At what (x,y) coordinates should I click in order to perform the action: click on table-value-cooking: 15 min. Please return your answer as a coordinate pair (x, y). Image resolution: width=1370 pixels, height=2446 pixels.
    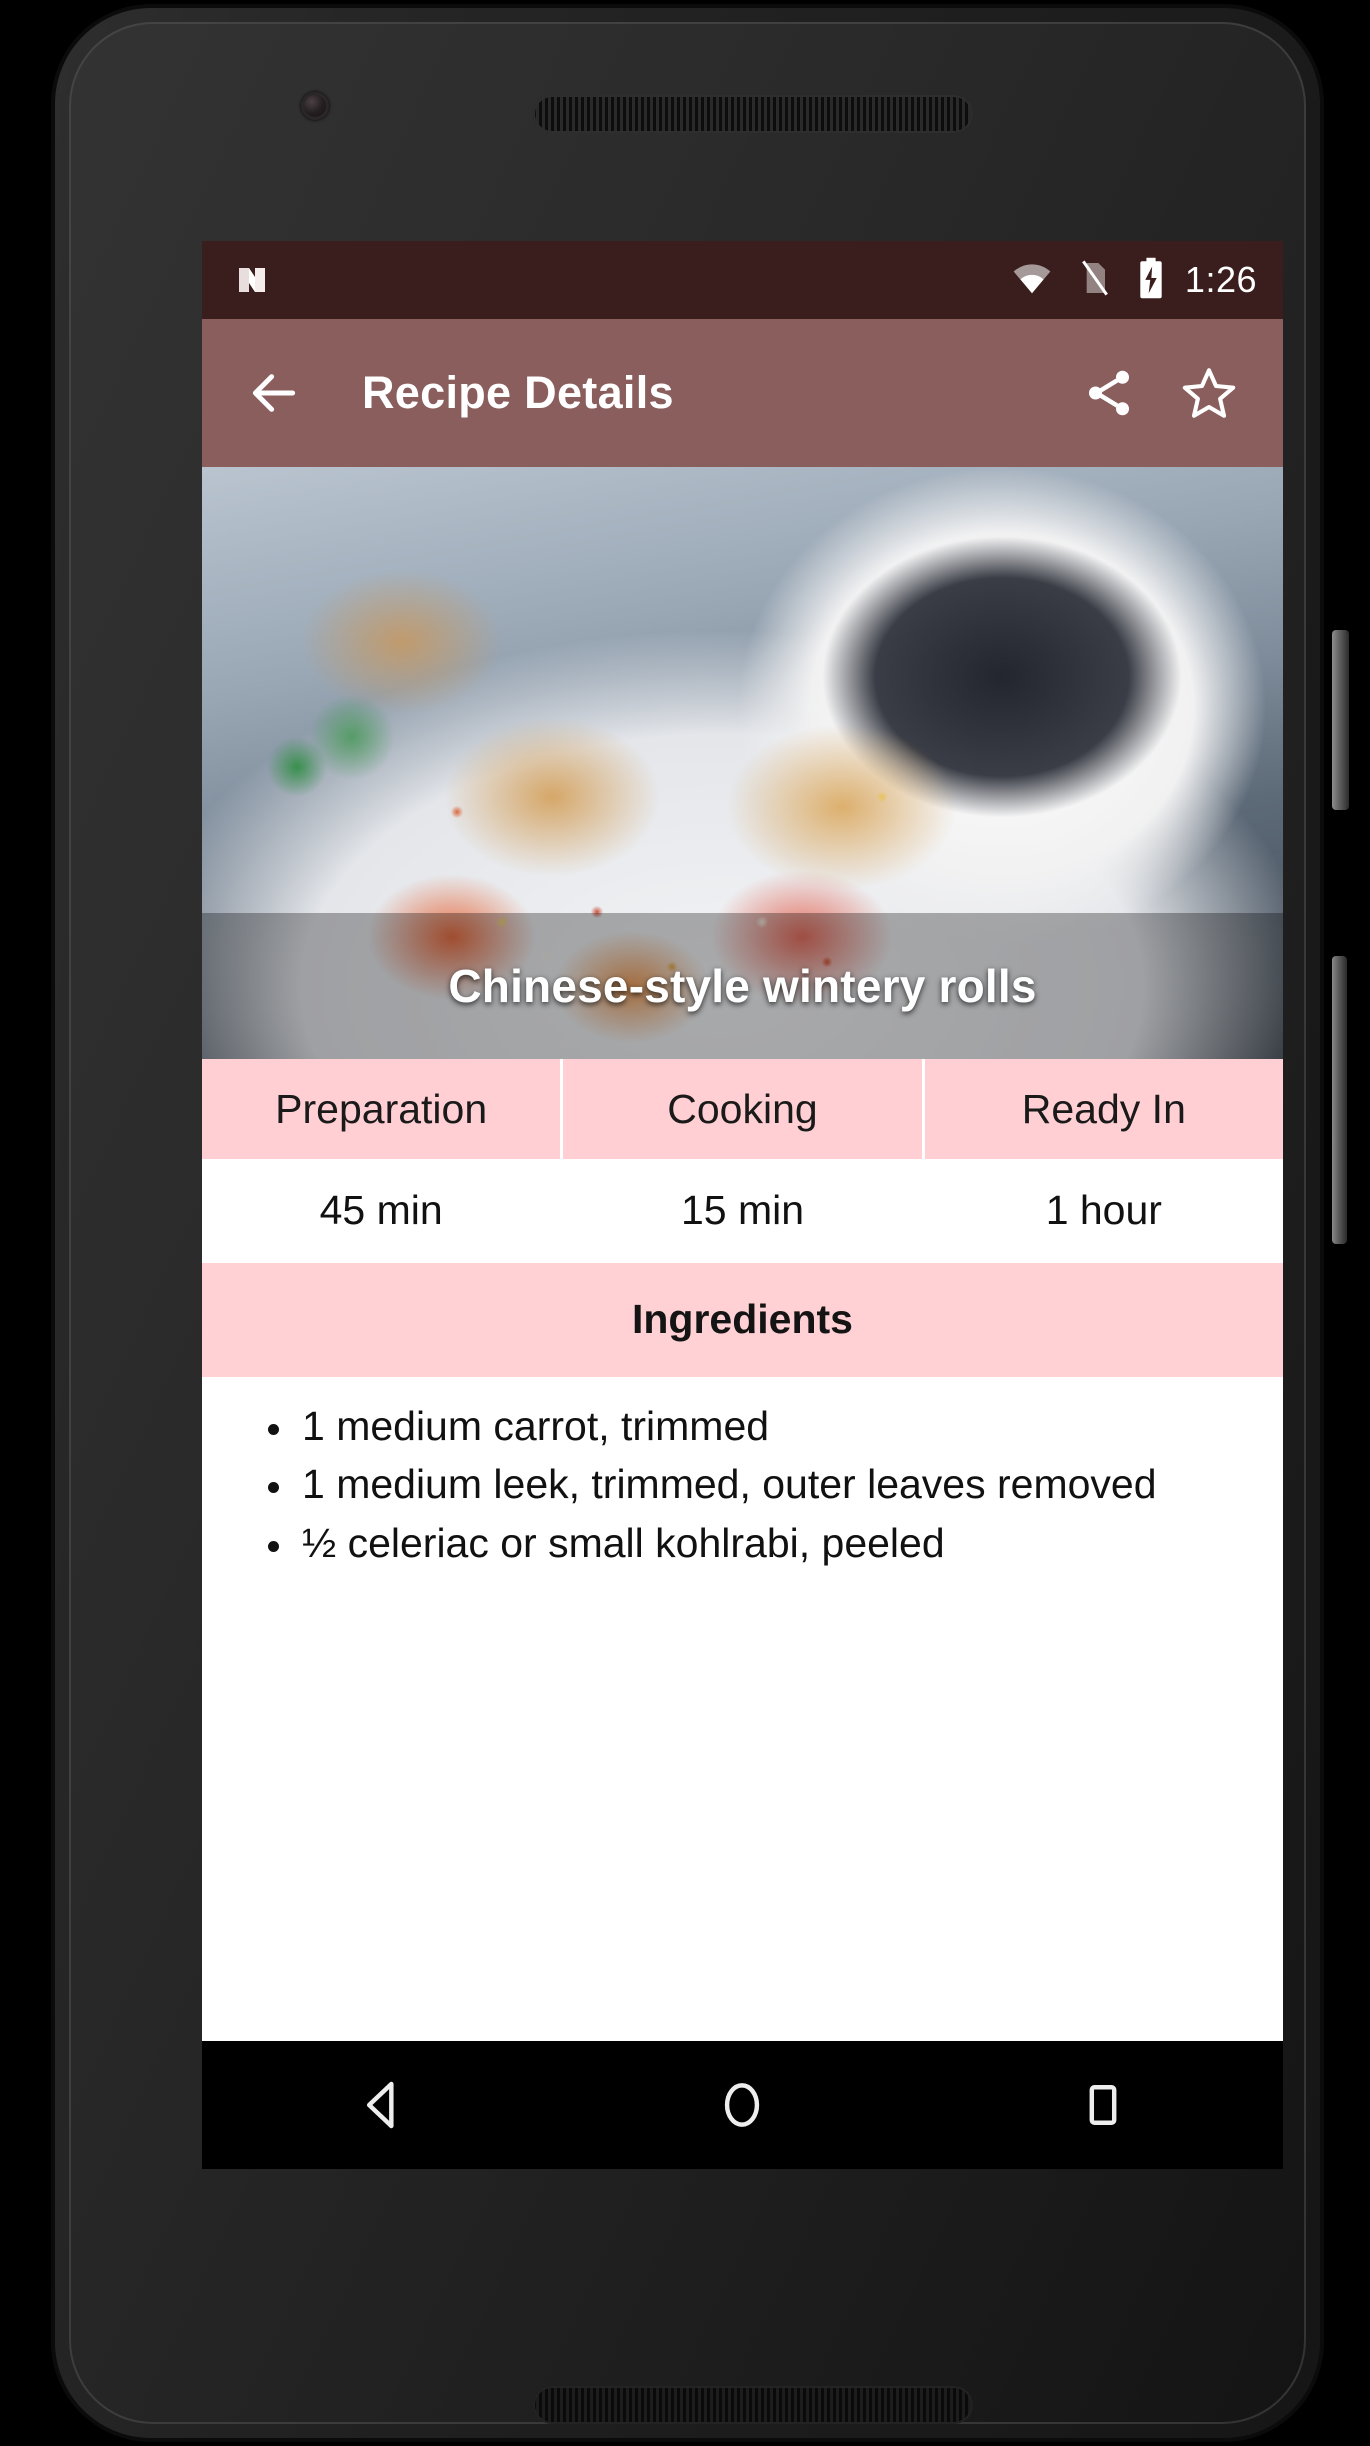
    Looking at the image, I should click on (742, 1209).